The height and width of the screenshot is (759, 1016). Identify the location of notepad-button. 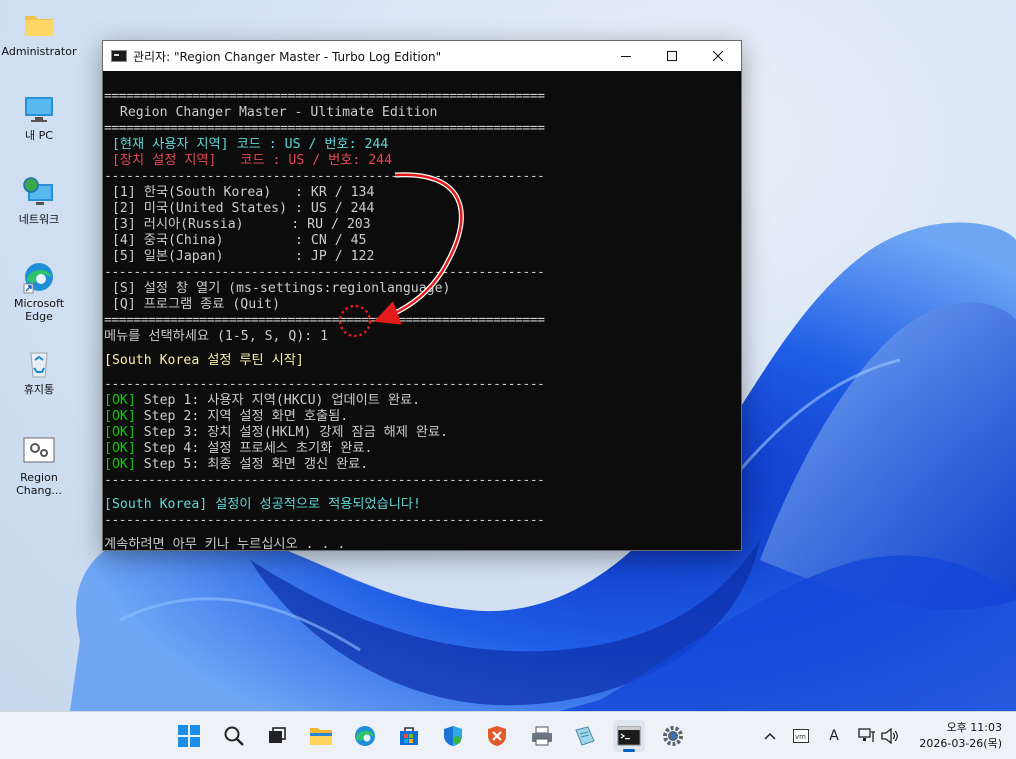
(585, 736).